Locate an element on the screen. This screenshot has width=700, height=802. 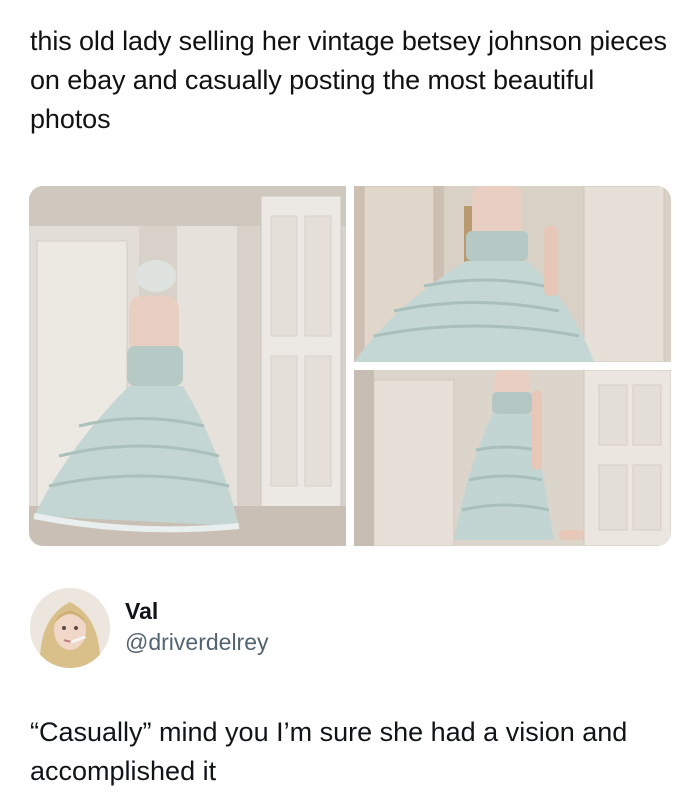
author-display-name: Val is located at coordinates (141, 611).